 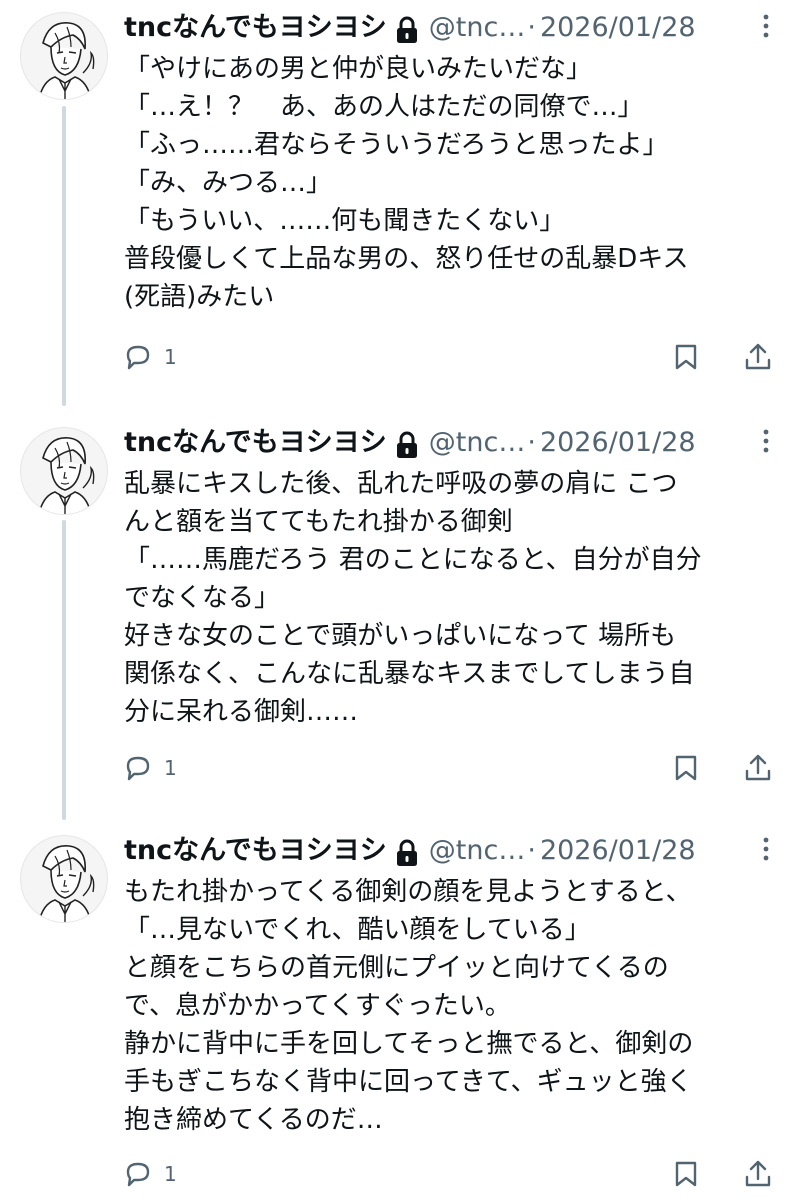 What do you see at coordinates (199, 297) in the screenshot?
I see `tweet-text-line: (死語)みたい` at bounding box center [199, 297].